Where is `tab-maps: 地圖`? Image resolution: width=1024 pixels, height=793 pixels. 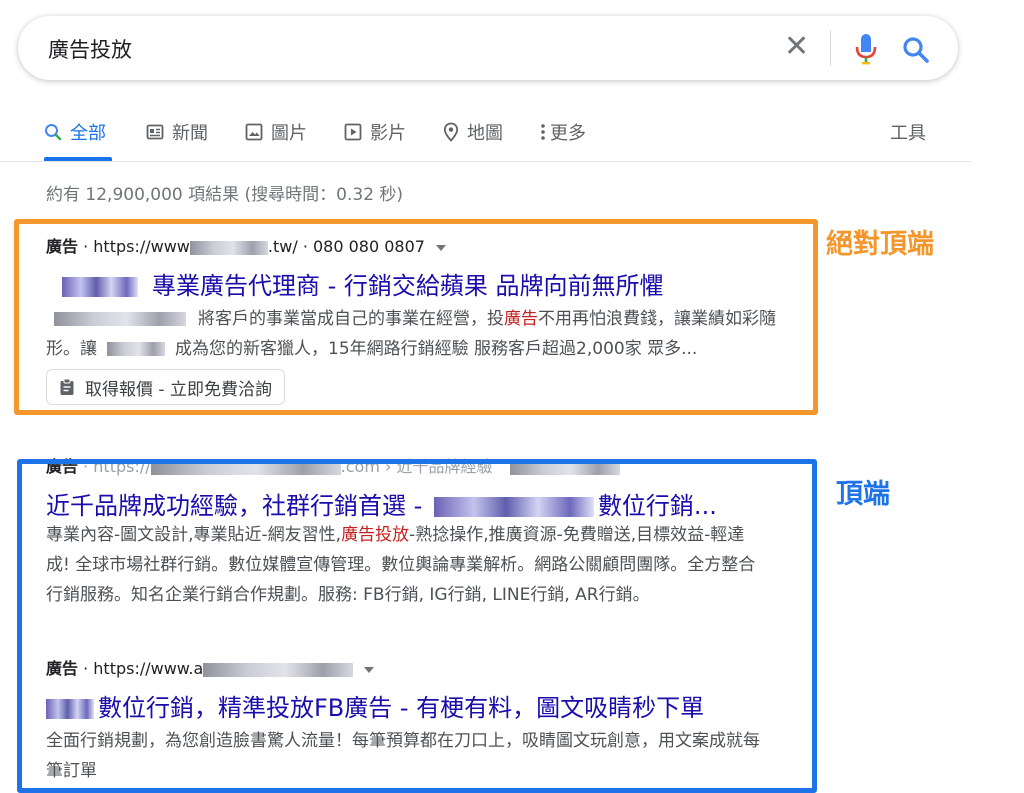 tab-maps: 地圖 is located at coordinates (473, 132).